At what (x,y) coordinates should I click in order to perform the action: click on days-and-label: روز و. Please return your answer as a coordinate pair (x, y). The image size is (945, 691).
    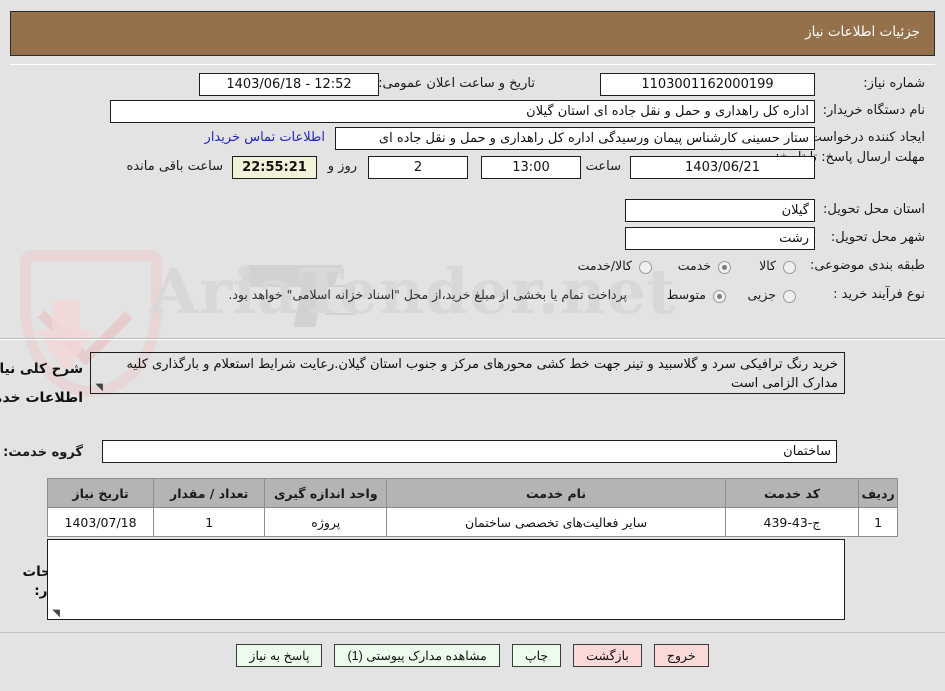
    Looking at the image, I should click on (342, 166).